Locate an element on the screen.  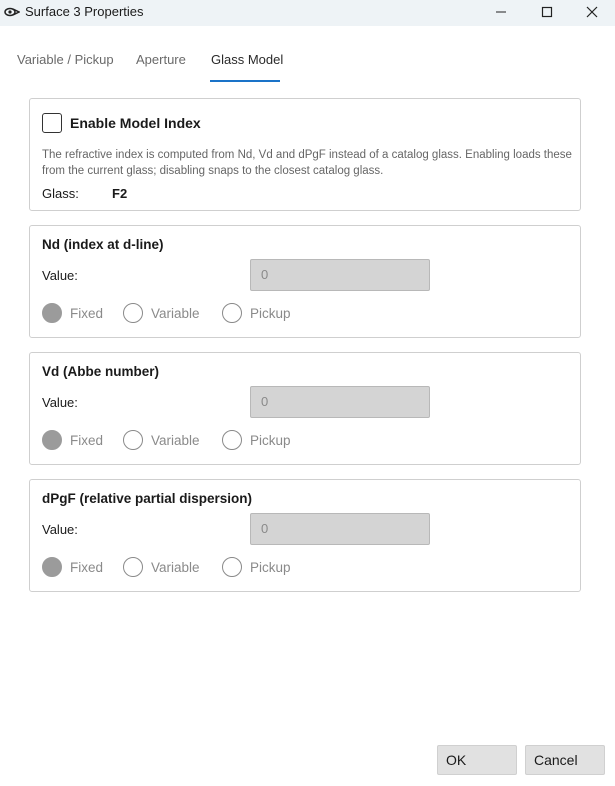
minimize-icon is located at coordinates (501, 12).